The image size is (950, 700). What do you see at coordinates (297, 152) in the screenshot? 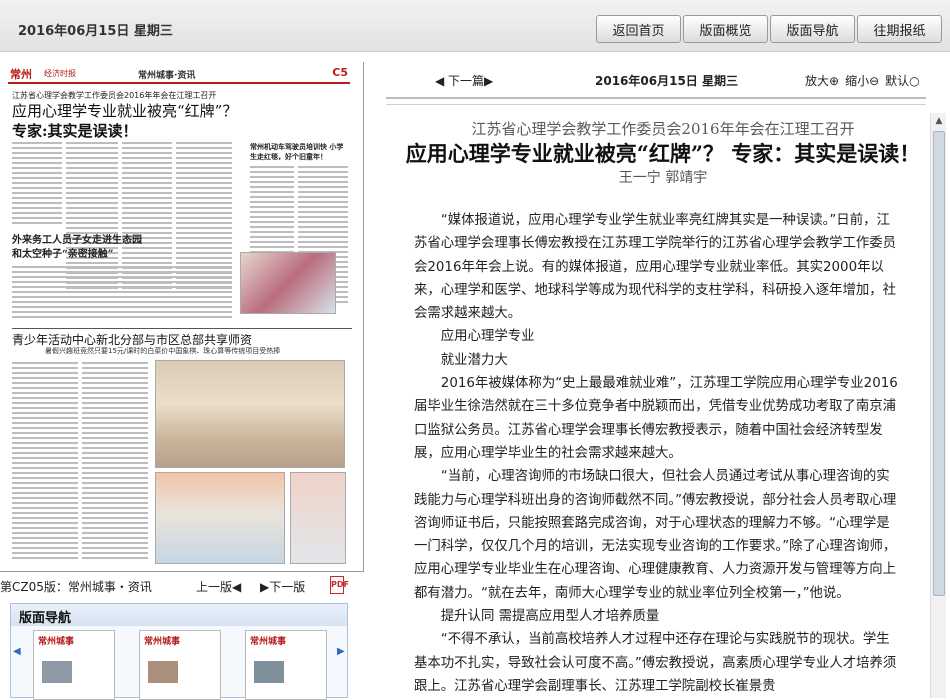
I see `paper-side-headline: 常州机动车驾驶员培训快 小学生走红毯，好个旧童年！` at bounding box center [297, 152].